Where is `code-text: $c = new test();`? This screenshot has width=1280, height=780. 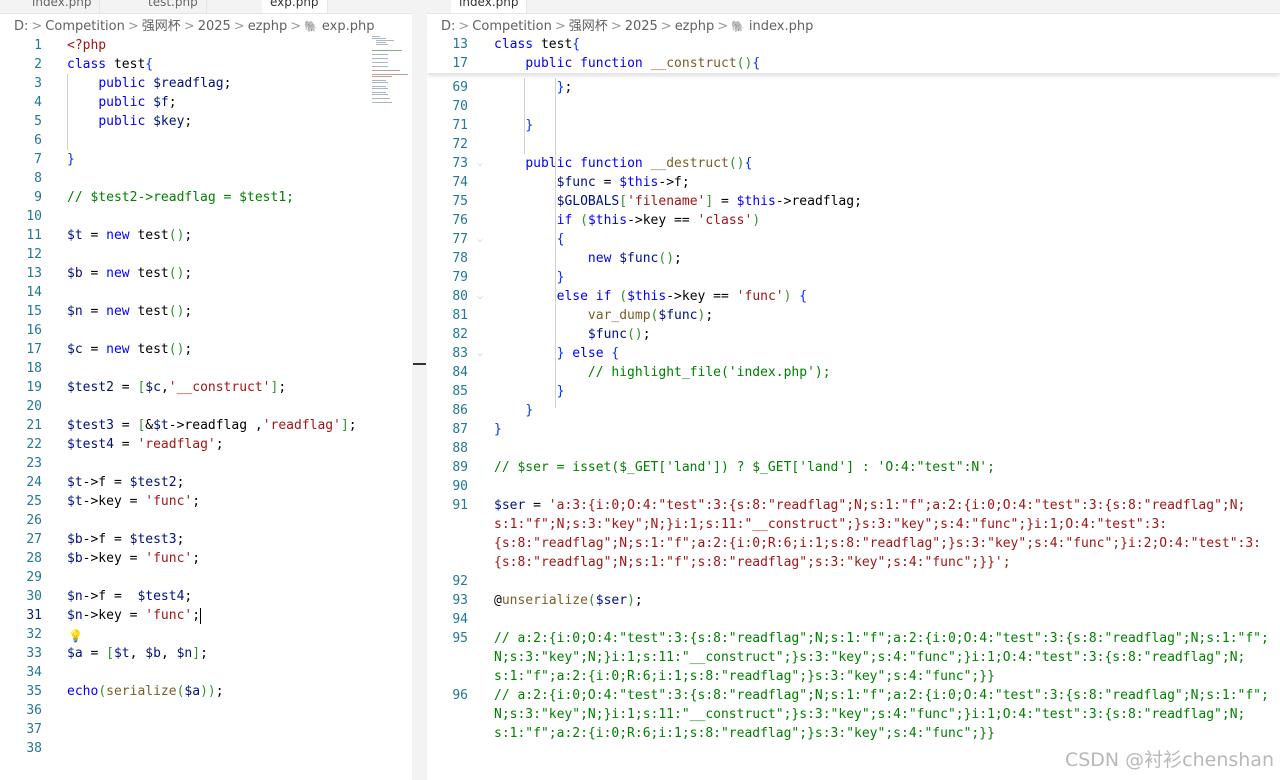
code-text: $c = new test(); is located at coordinates (129, 349).